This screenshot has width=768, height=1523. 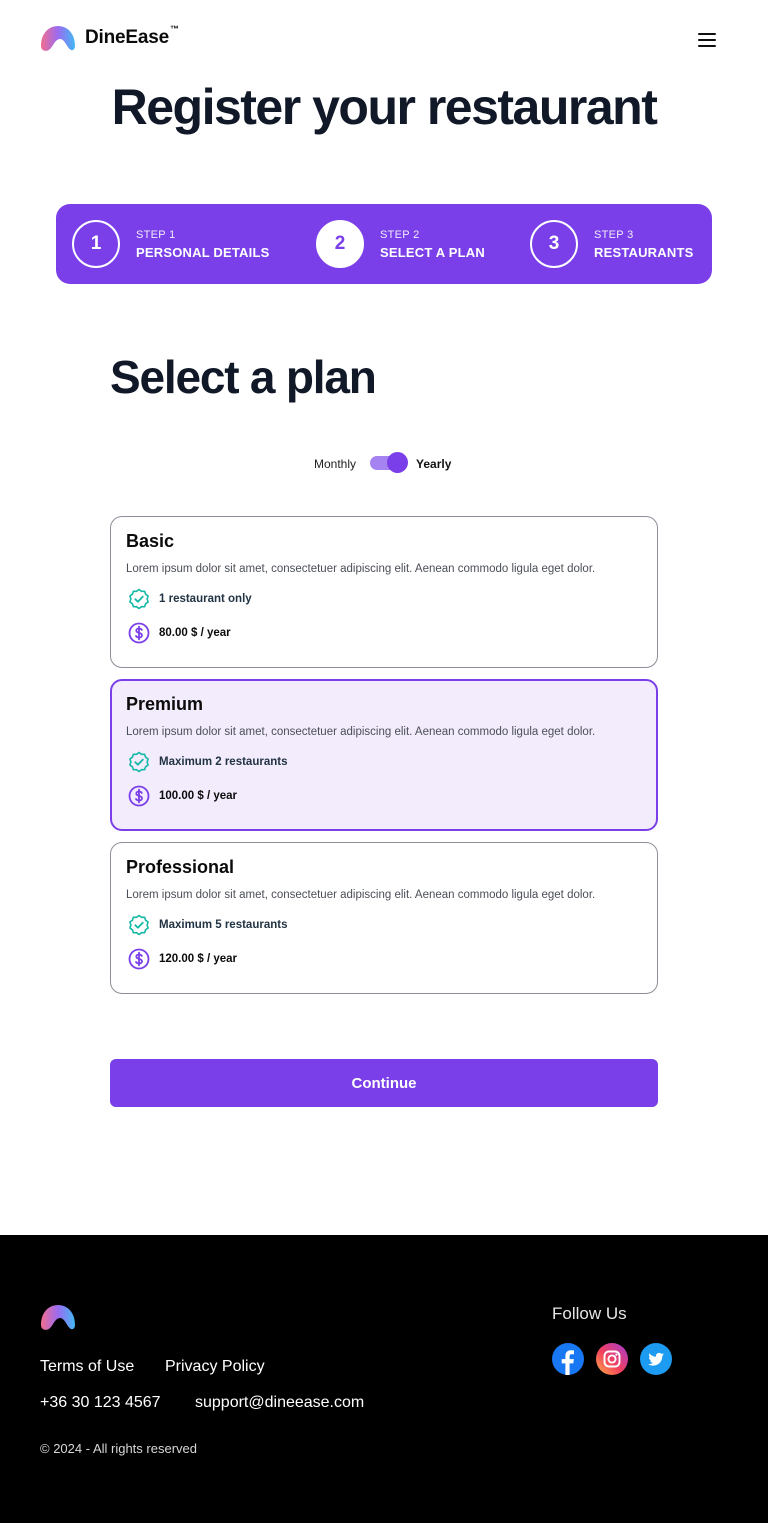 What do you see at coordinates (156, 234) in the screenshot?
I see `step-number-label: STEP 1` at bounding box center [156, 234].